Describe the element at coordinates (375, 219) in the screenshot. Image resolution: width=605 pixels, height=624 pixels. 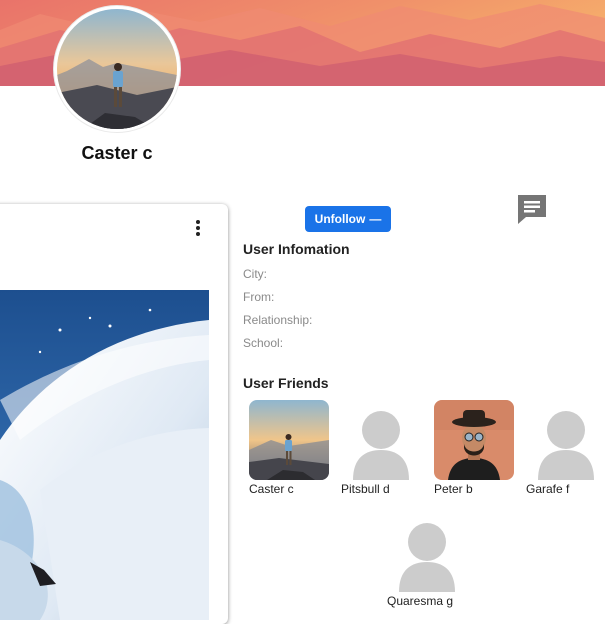
I see `remove-icon: —` at that location.